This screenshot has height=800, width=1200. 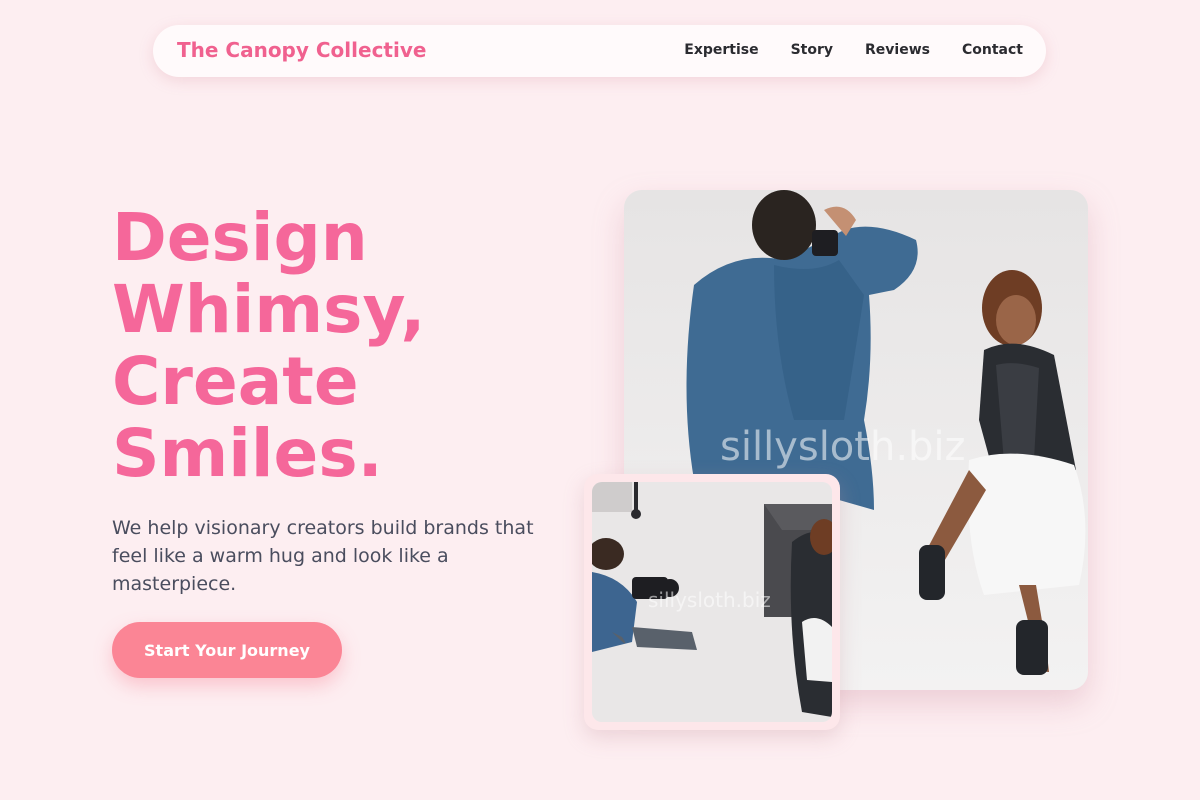 What do you see at coordinates (897, 50) in the screenshot?
I see `nav-link-reviews: Reviews` at bounding box center [897, 50].